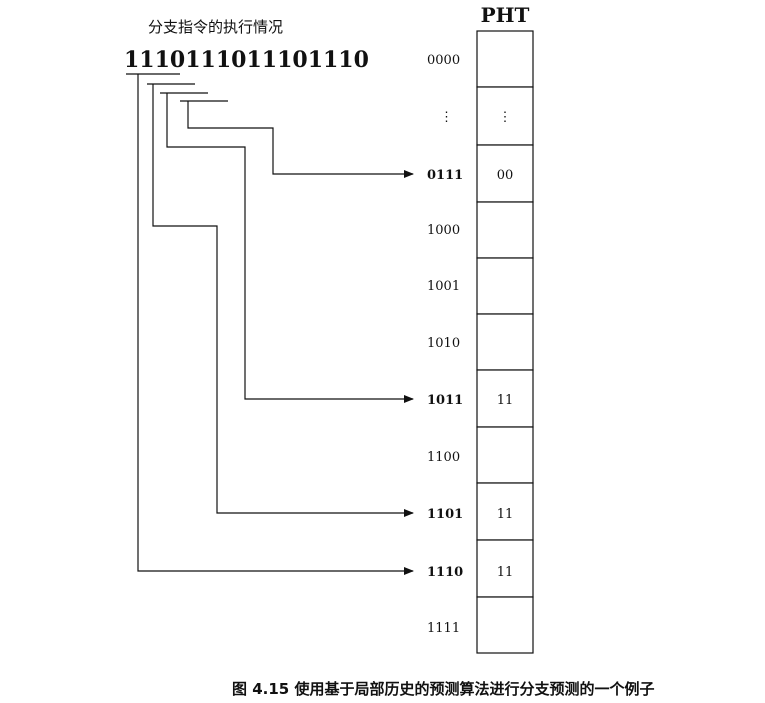 This screenshot has width=765, height=703. What do you see at coordinates (446, 117) in the screenshot?
I see `address-label: ⋮` at bounding box center [446, 117].